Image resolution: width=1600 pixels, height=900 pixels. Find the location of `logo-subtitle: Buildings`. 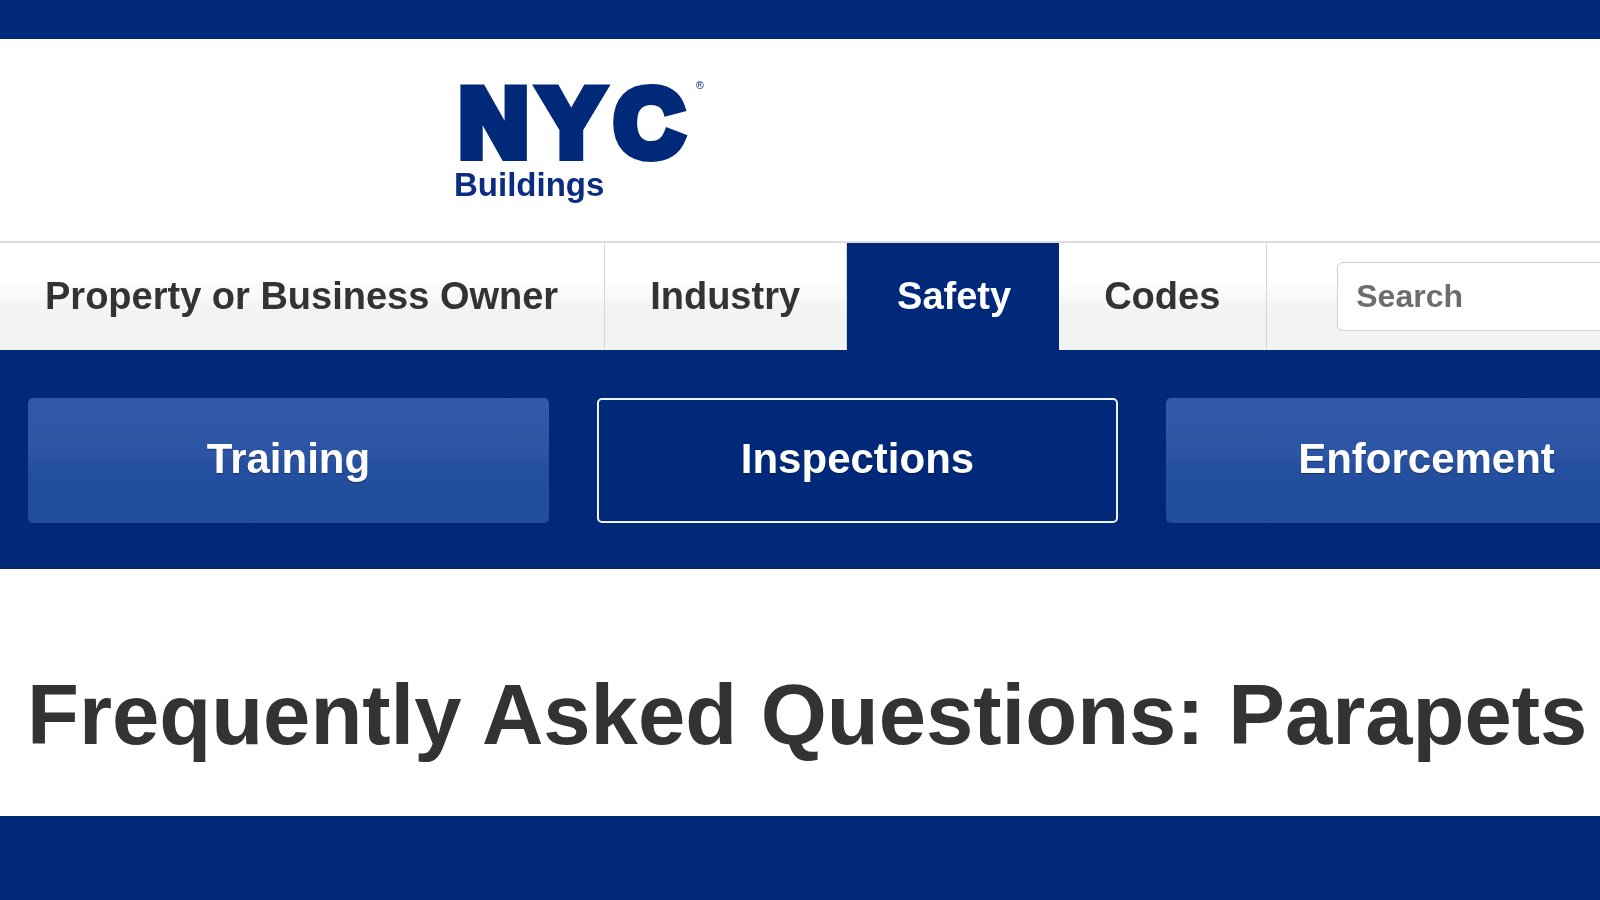

logo-subtitle: Buildings is located at coordinates (529, 184).